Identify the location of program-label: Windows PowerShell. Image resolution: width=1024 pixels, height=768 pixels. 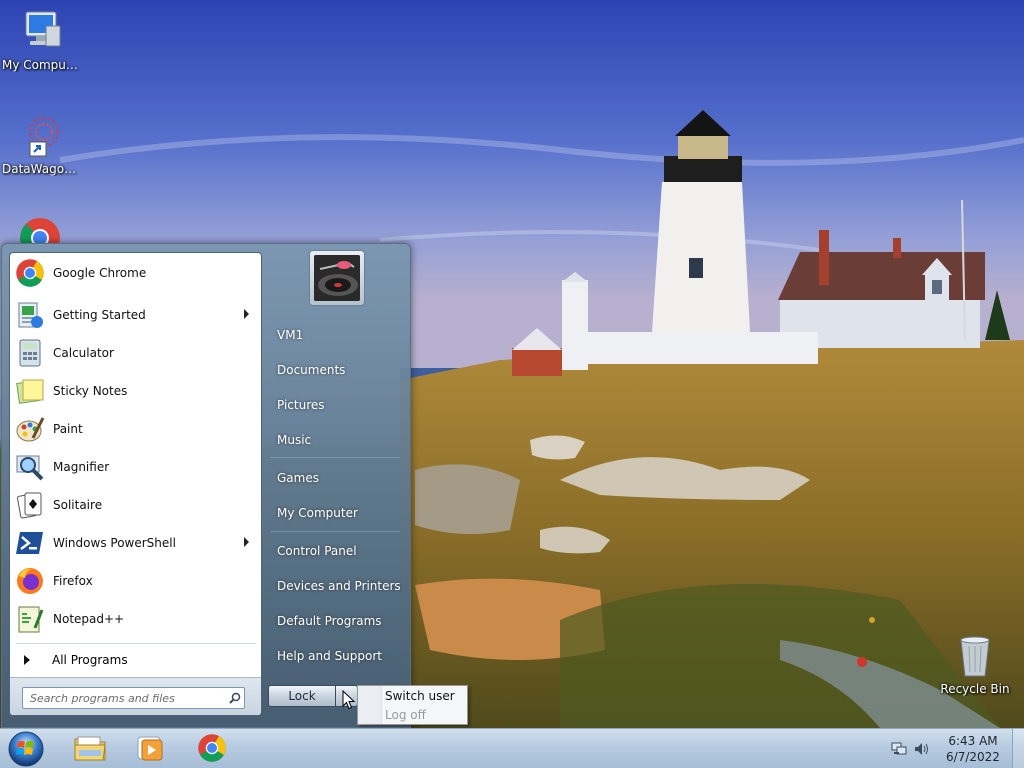
(114, 543).